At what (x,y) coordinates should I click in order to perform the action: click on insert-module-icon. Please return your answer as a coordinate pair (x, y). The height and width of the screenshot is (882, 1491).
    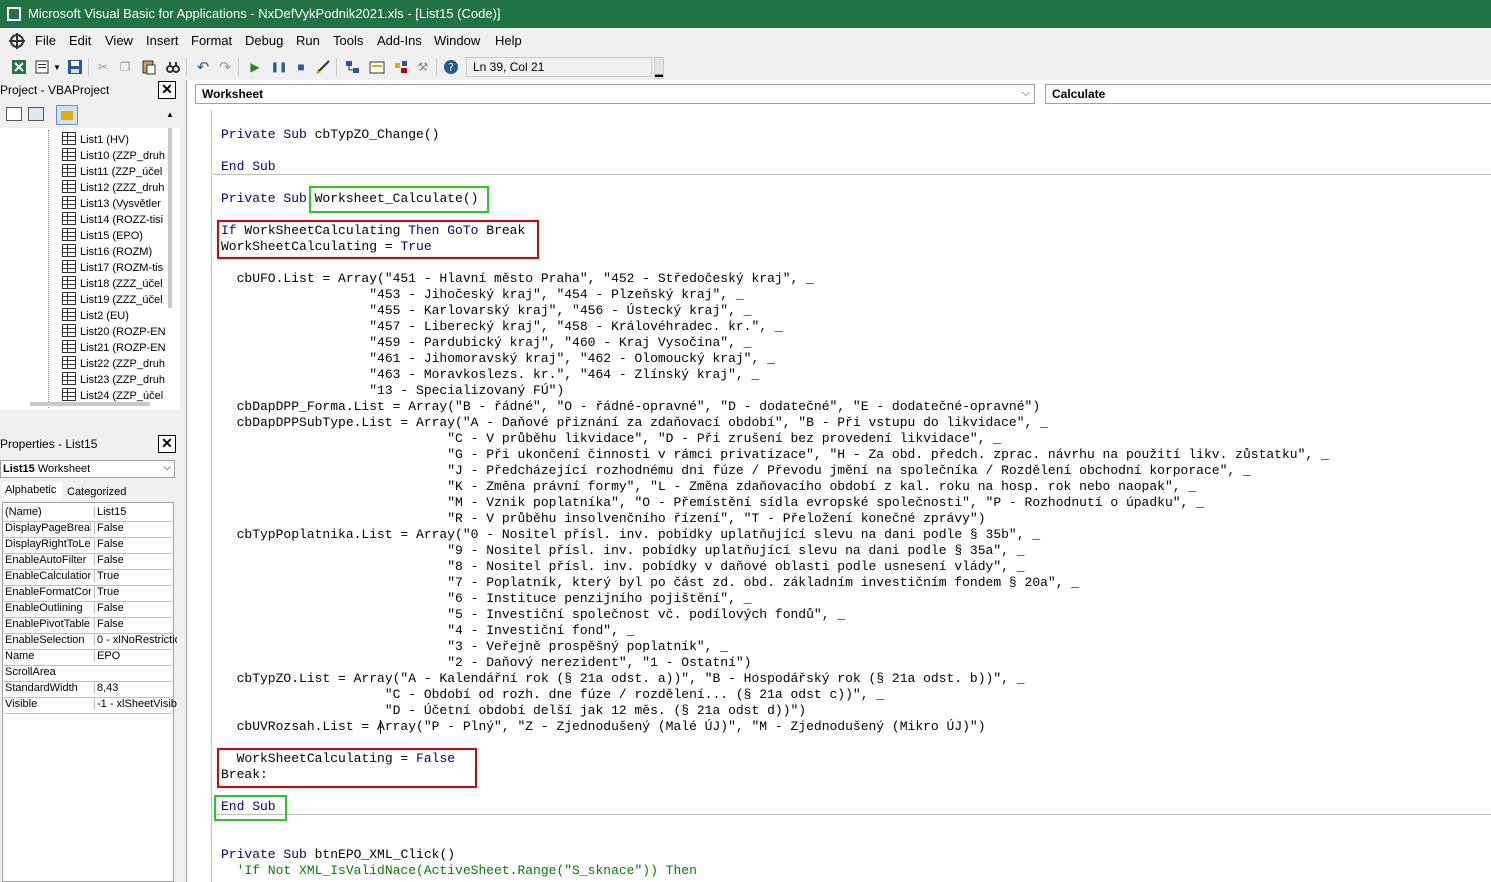
    Looking at the image, I should click on (43, 67).